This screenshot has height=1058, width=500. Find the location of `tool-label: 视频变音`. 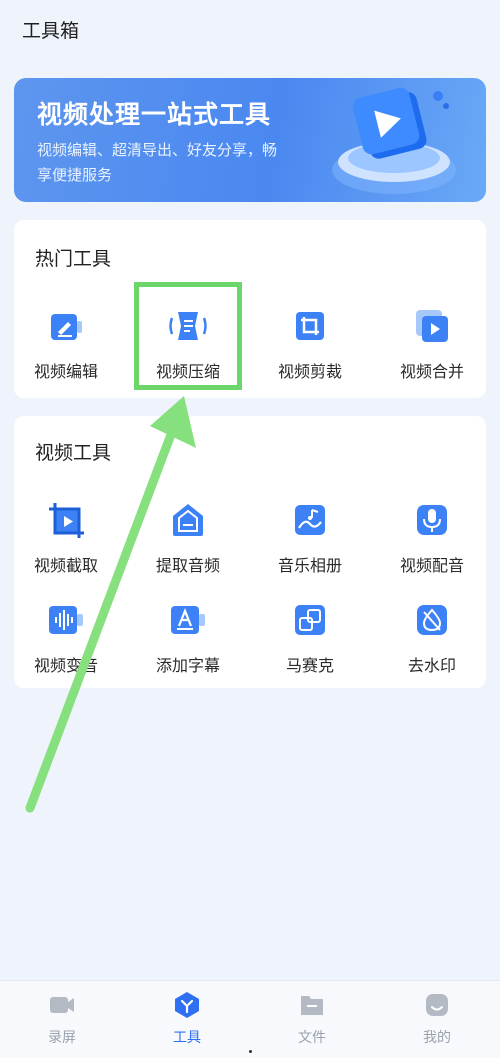

tool-label: 视频变音 is located at coordinates (65, 665).